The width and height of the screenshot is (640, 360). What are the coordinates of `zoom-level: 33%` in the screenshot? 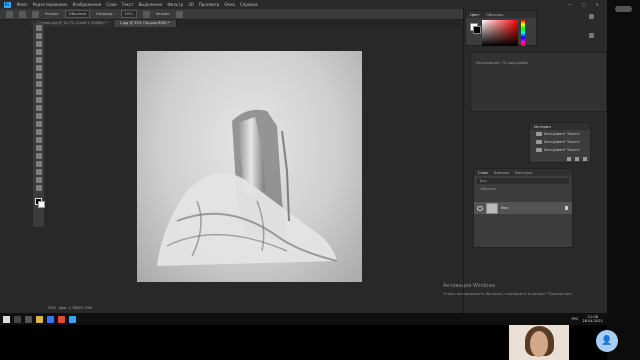 It's located at (52, 308).